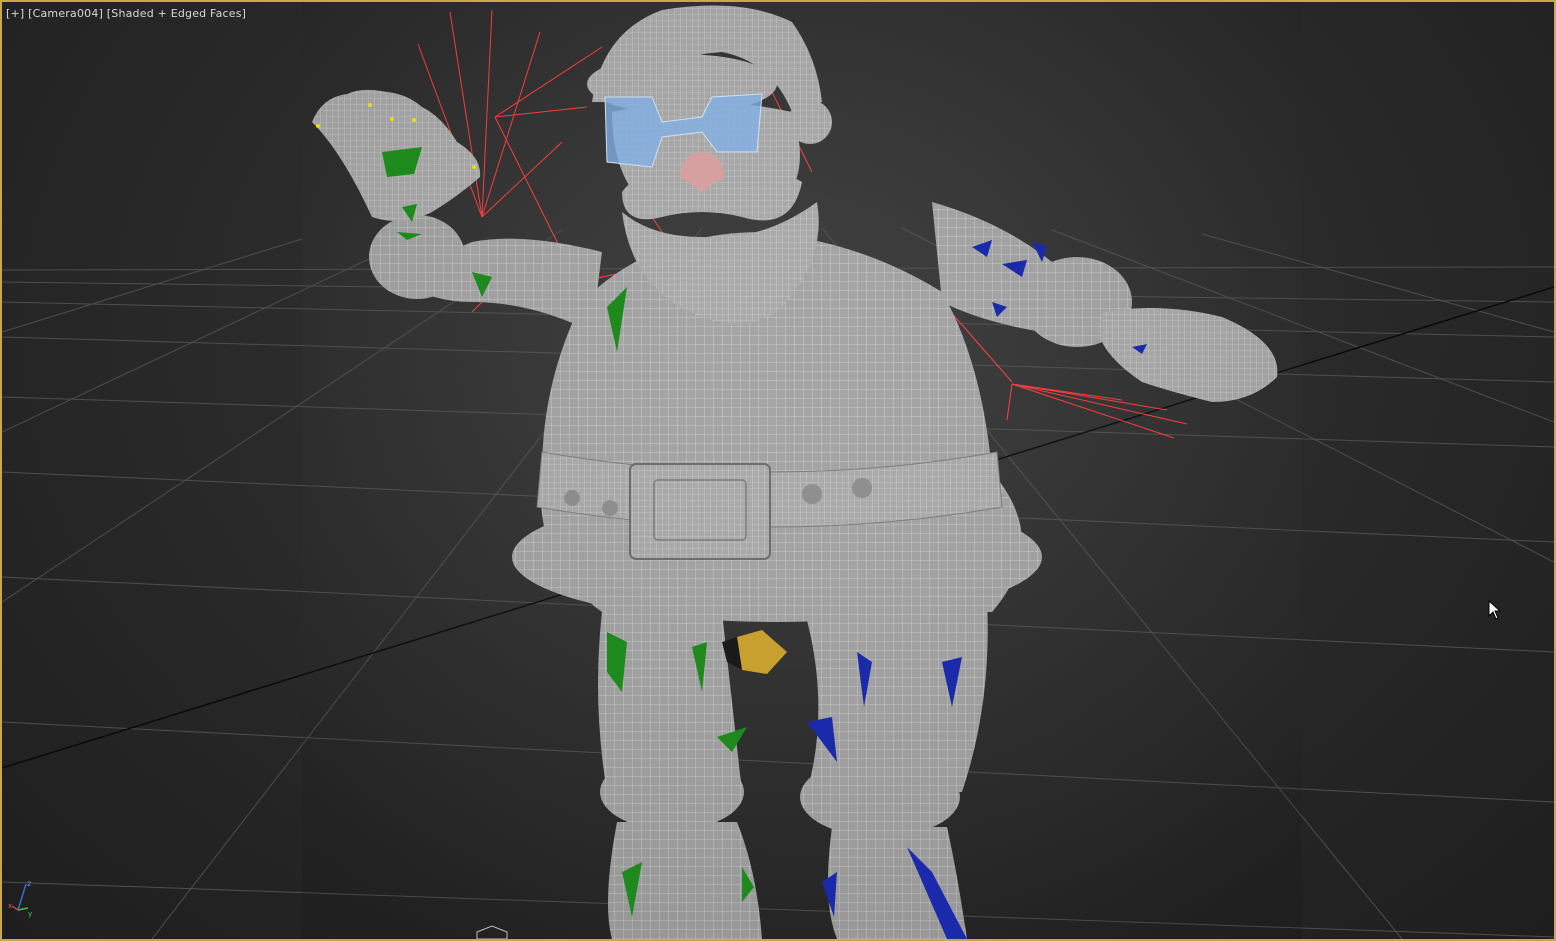 This screenshot has height=941, width=1556. Describe the element at coordinates (30, 914) in the screenshot. I see `axis-y-label: y` at that location.